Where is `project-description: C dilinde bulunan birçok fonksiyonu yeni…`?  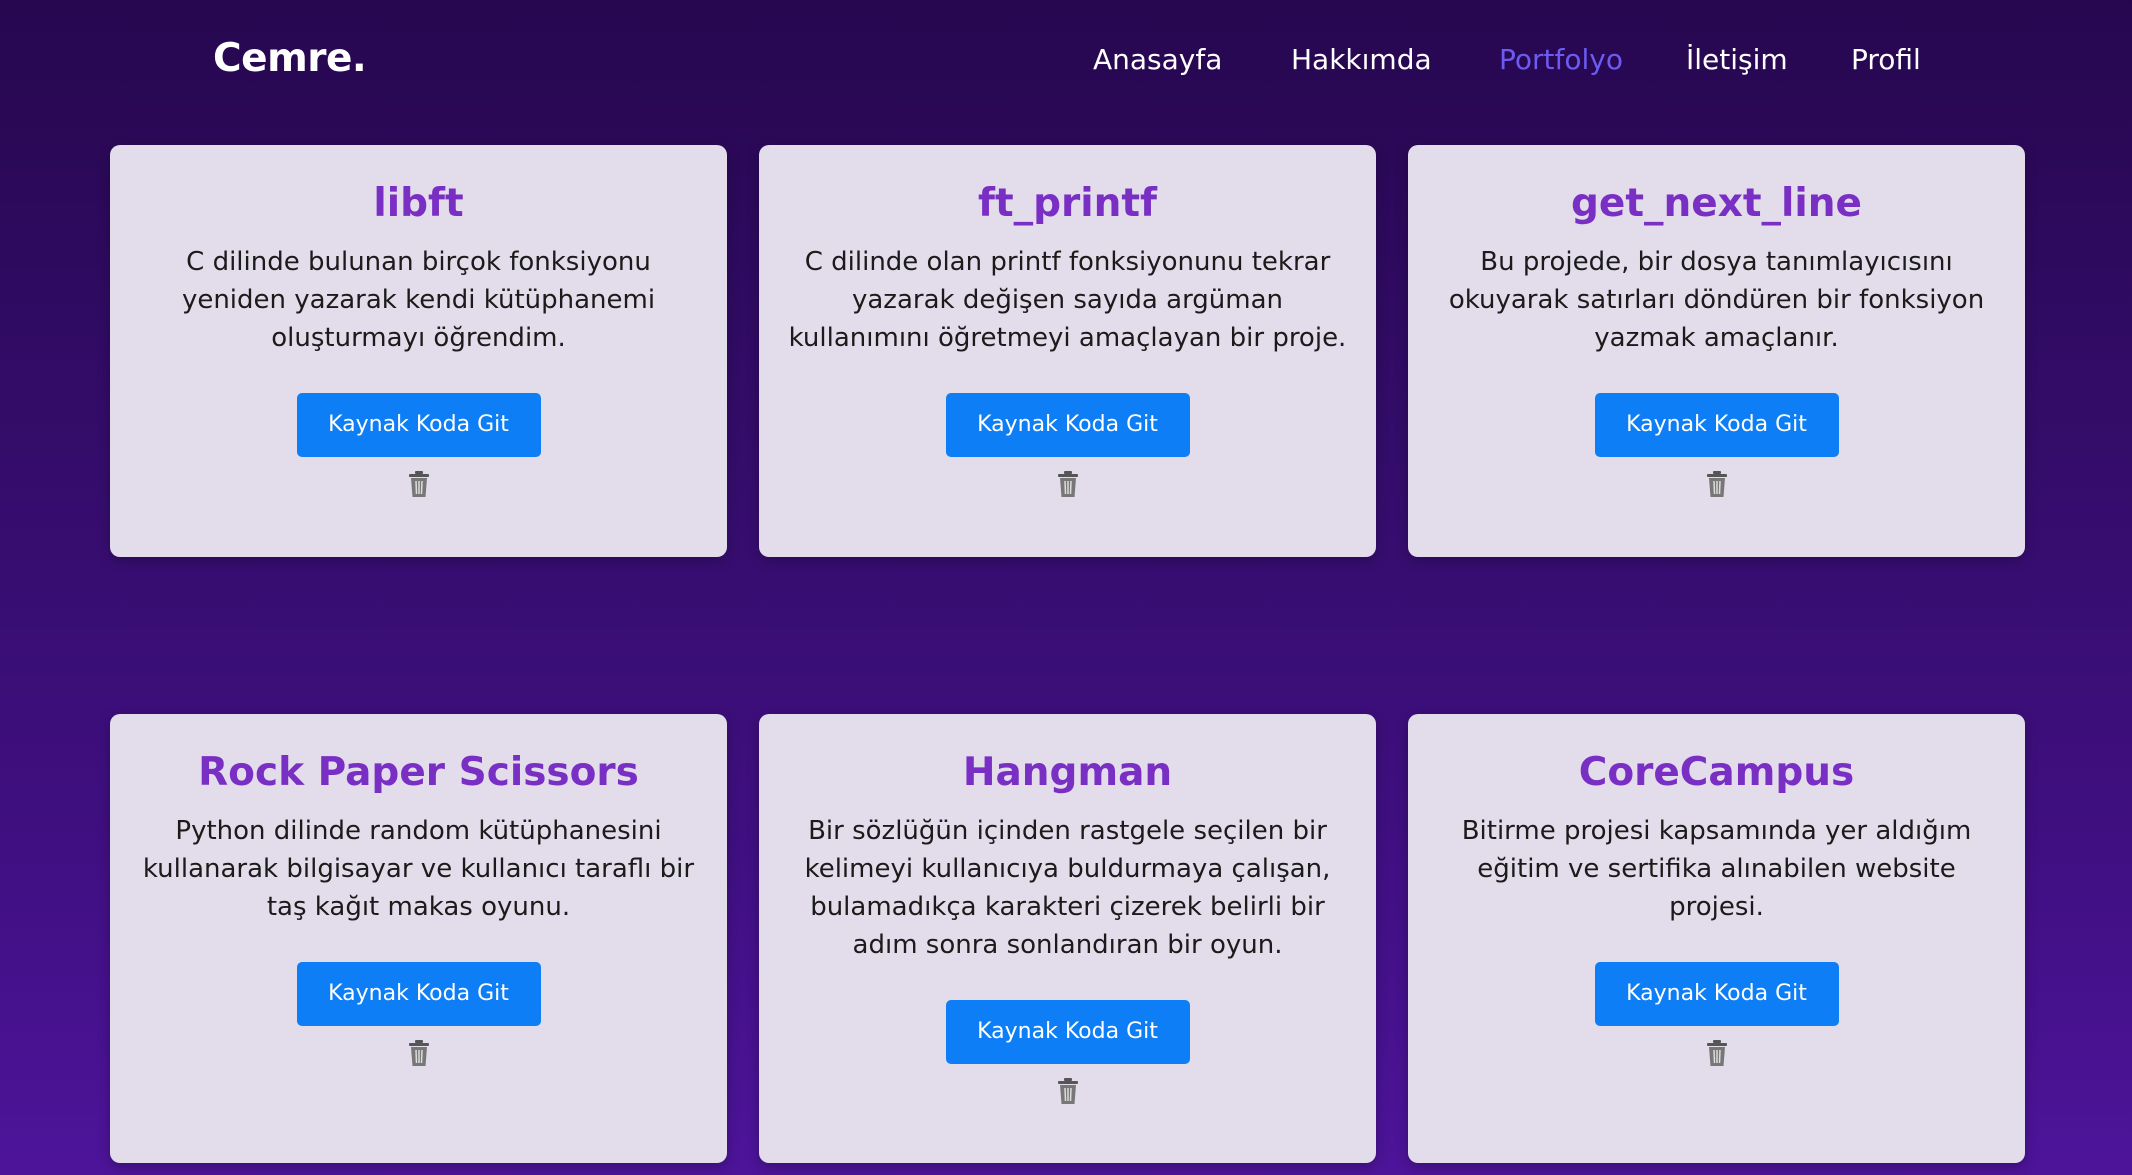
project-description: C dilinde bulunan birçok fonksiyonu yeni… is located at coordinates (418, 300).